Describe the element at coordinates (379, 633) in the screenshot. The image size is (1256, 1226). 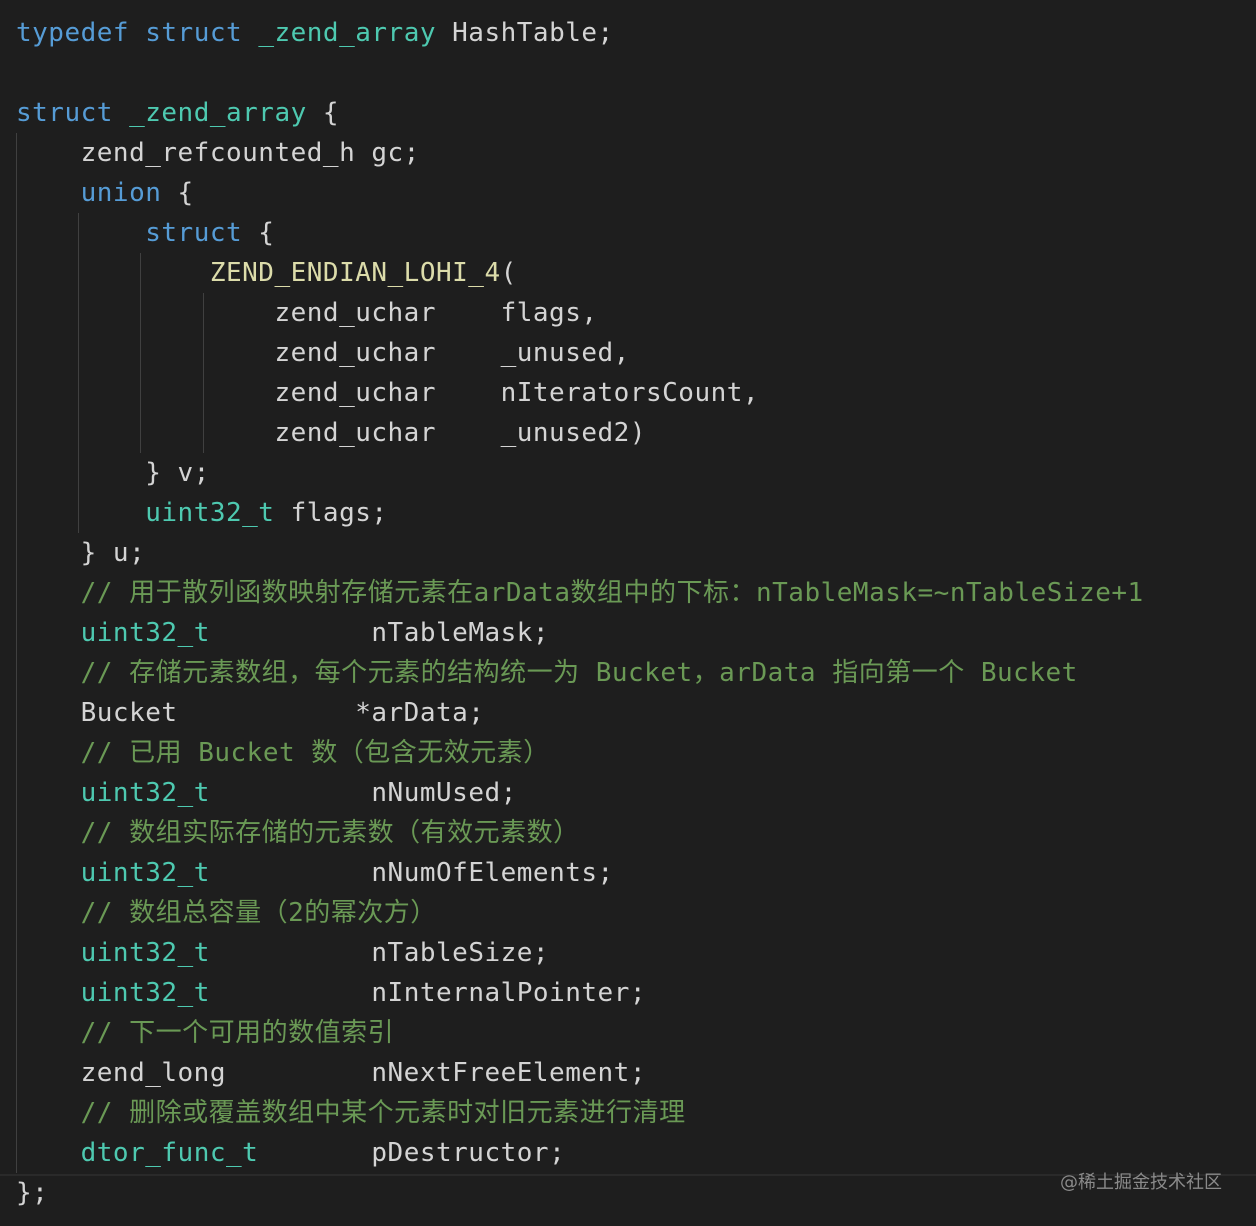
I see `code-token: nTableMask;` at that location.